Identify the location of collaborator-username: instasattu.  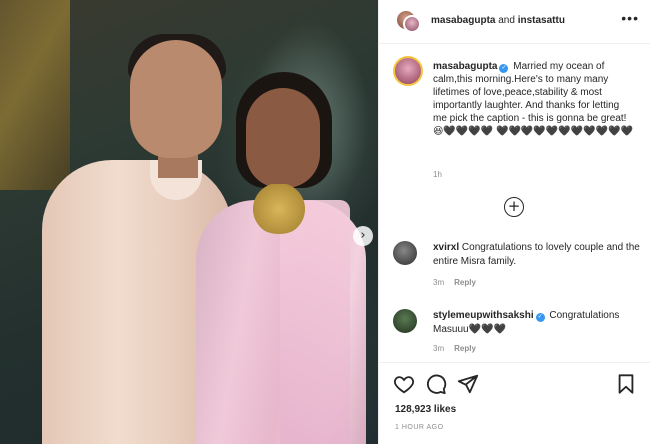
(541, 20).